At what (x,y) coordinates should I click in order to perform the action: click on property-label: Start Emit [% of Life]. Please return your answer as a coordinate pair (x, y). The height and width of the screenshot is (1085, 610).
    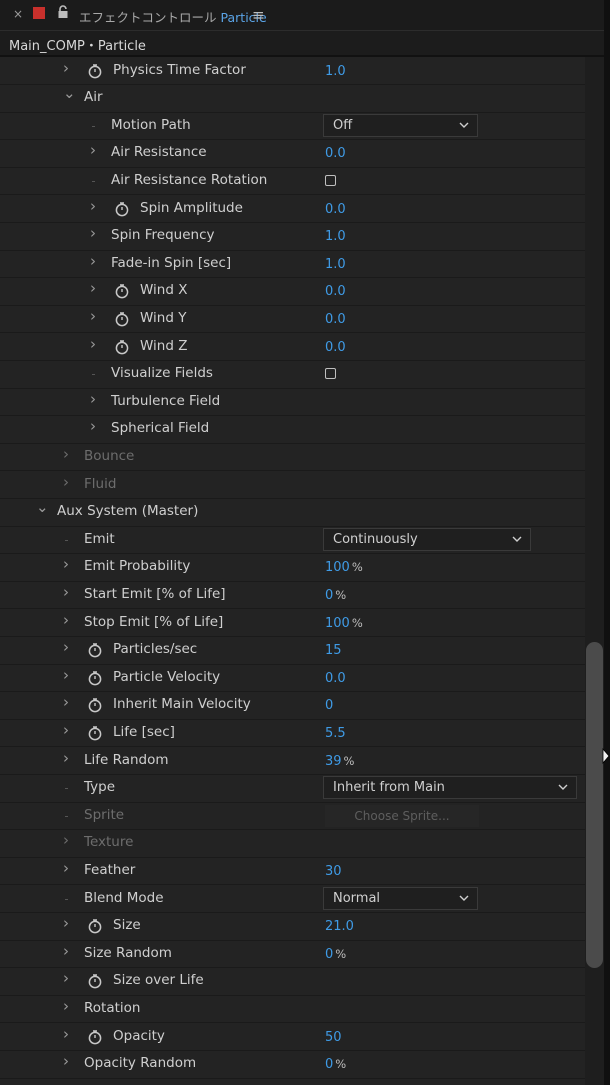
    Looking at the image, I should click on (155, 593).